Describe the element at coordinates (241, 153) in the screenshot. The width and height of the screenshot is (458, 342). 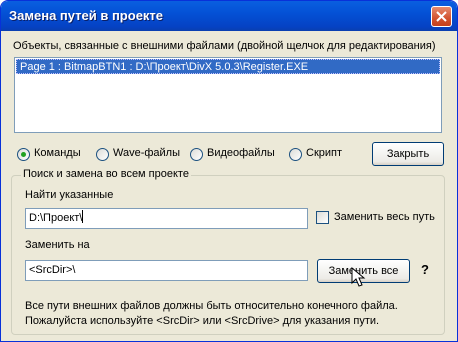
I see `radio-label: Видеофайлы` at that location.